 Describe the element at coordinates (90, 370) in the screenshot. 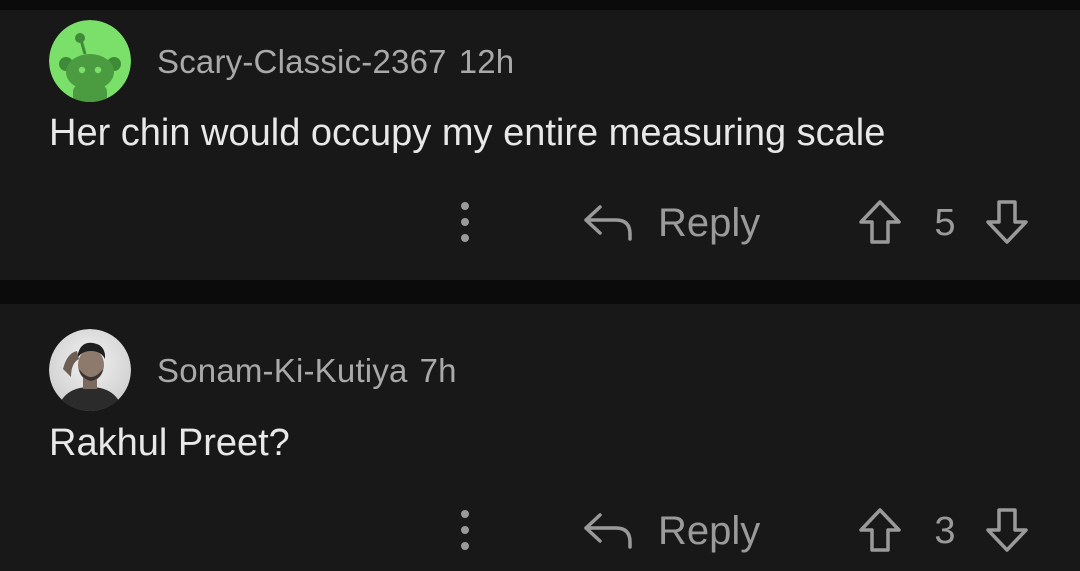

I see `user-photo-avatar` at that location.